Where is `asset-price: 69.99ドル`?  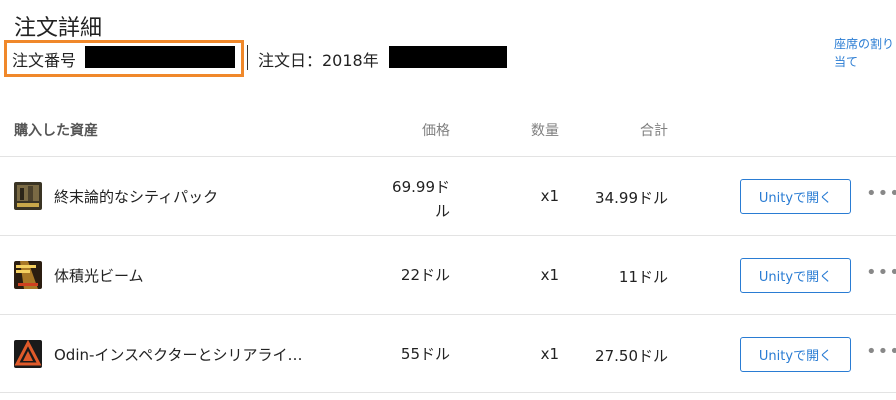
asset-price: 69.99ドル is located at coordinates (421, 199).